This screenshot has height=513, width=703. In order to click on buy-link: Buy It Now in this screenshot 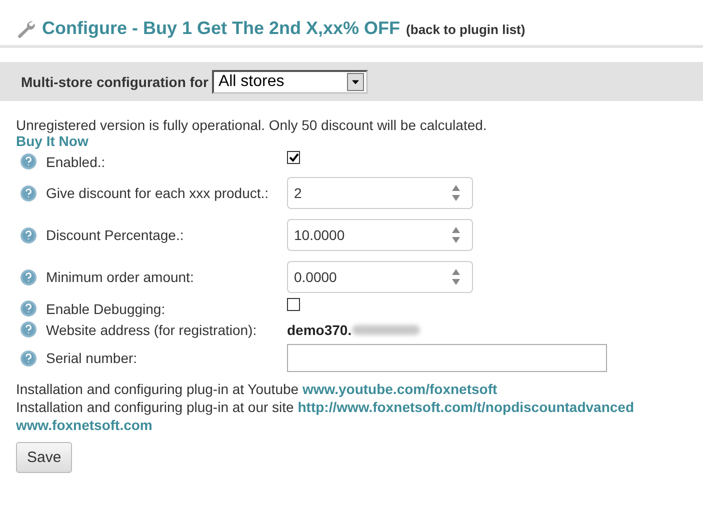, I will do `click(359, 141)`.